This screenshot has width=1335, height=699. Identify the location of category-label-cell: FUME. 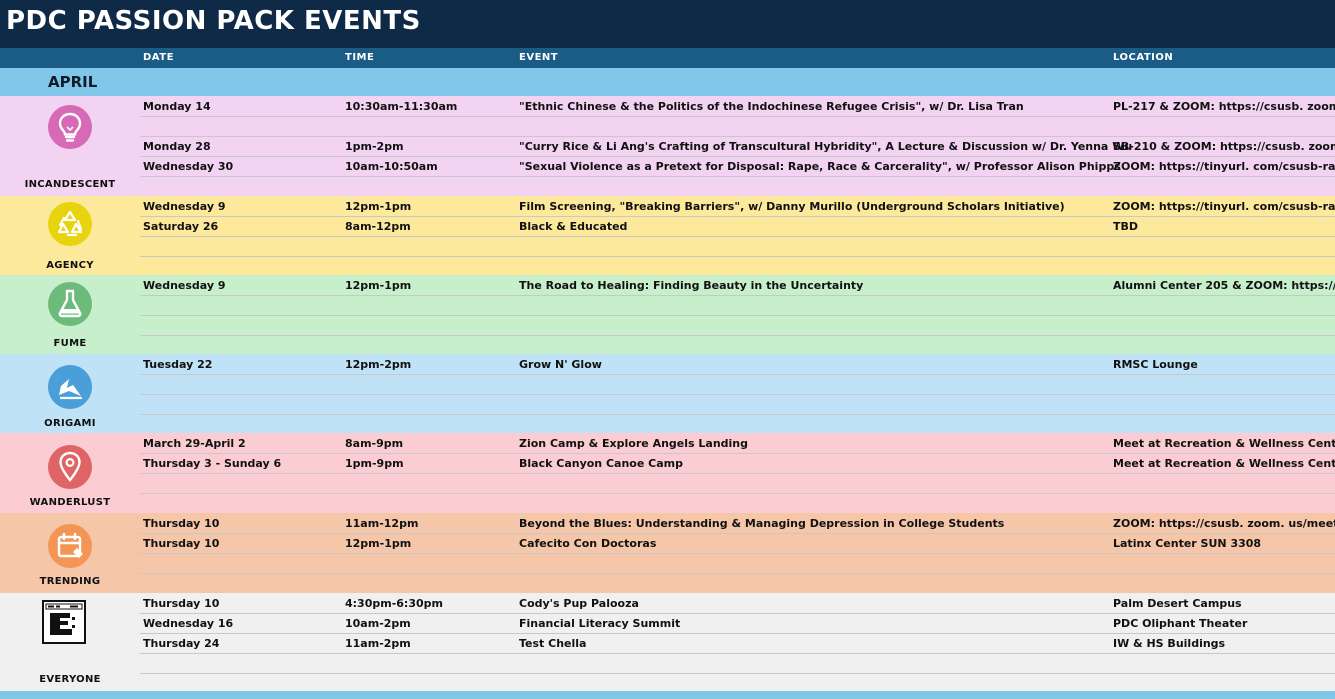
(70, 314).